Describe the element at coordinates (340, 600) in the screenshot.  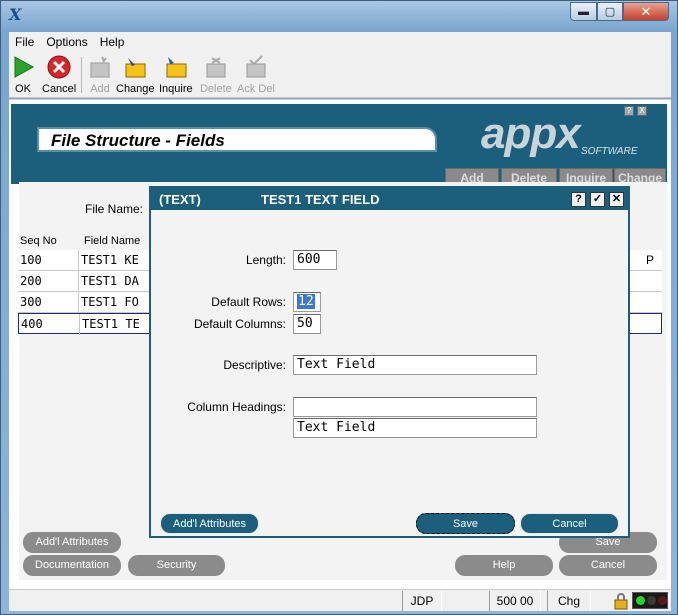
I see `status-bar: JDP 500 00 Chg` at that location.